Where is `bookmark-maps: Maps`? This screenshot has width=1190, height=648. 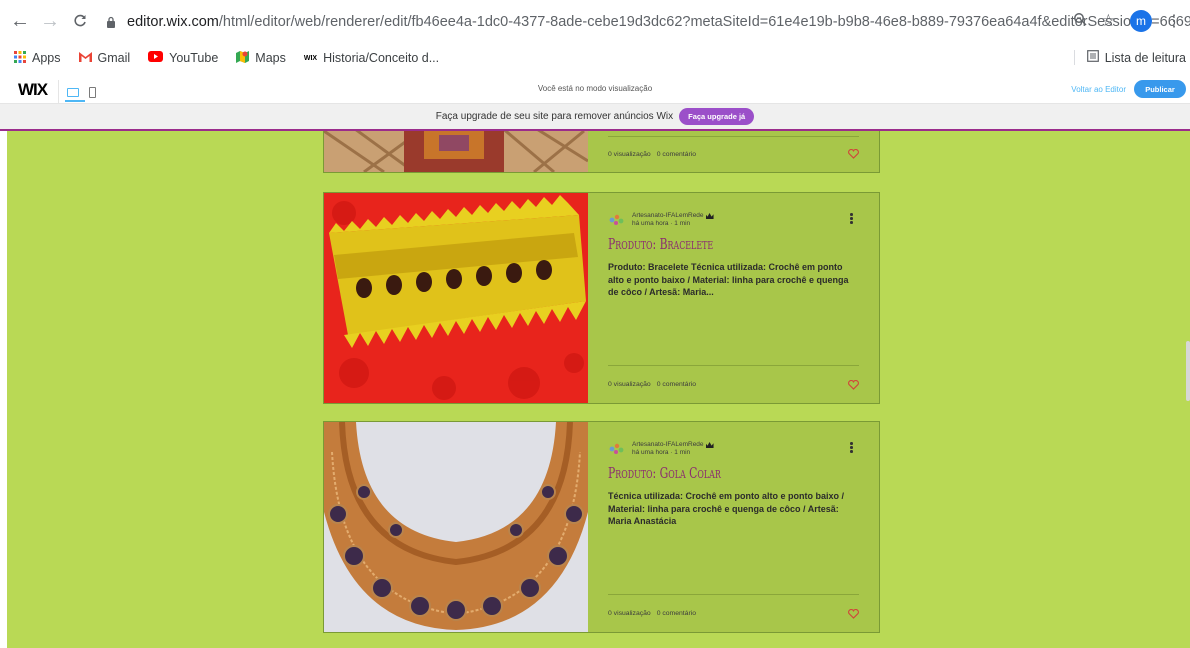
bookmark-maps: Maps is located at coordinates (261, 58).